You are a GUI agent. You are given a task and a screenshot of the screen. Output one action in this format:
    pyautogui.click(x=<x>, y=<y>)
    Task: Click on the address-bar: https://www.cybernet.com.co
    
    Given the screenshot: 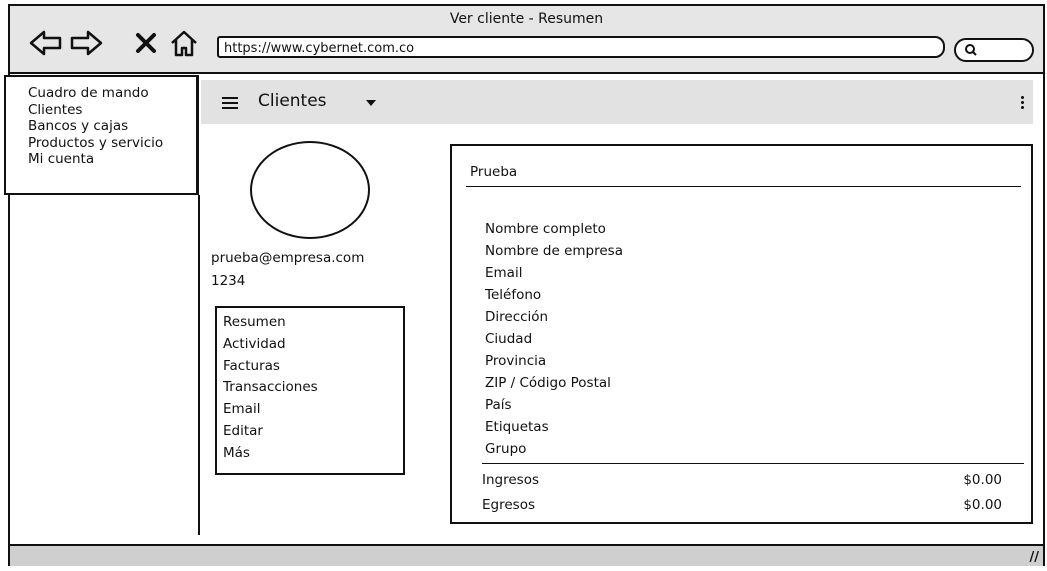 What is the action you would take?
    pyautogui.click(x=581, y=47)
    